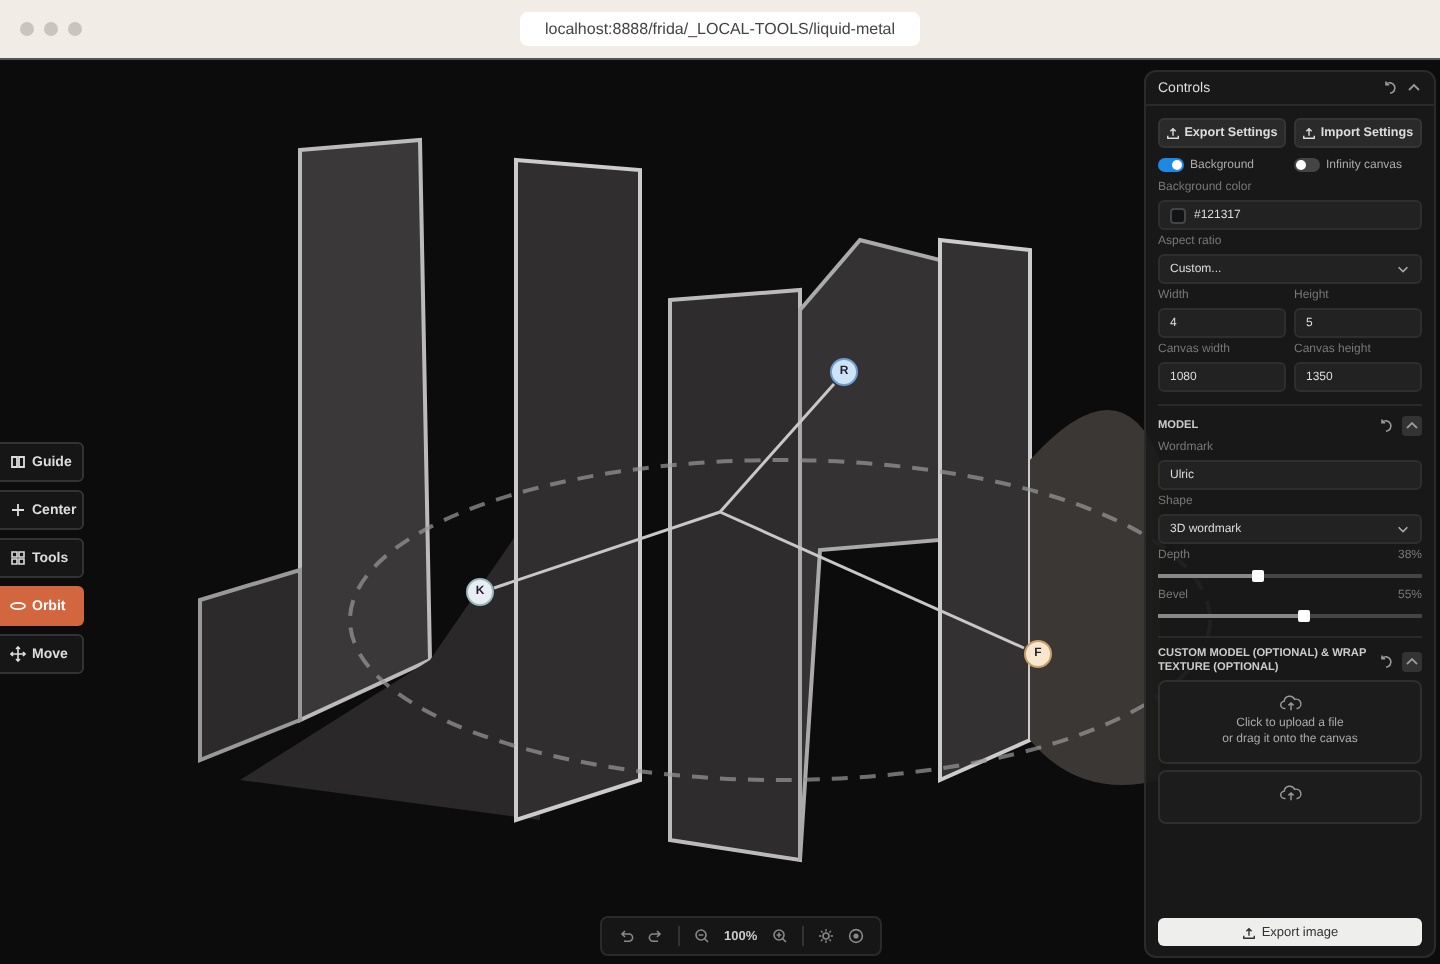  I want to click on zoom-out-icon, so click(702, 936).